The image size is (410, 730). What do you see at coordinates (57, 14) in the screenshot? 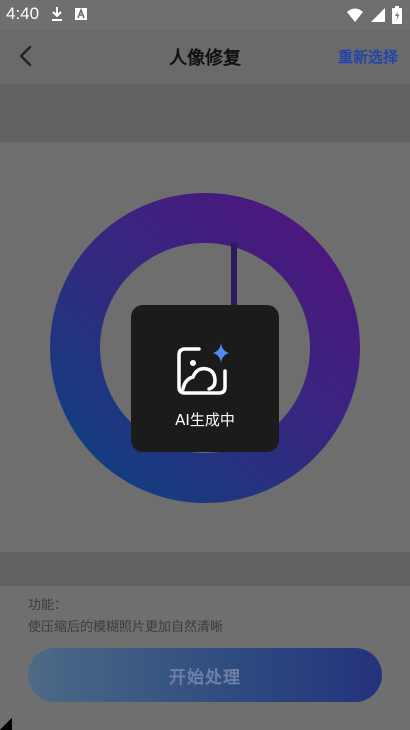
I see `download-icon` at bounding box center [57, 14].